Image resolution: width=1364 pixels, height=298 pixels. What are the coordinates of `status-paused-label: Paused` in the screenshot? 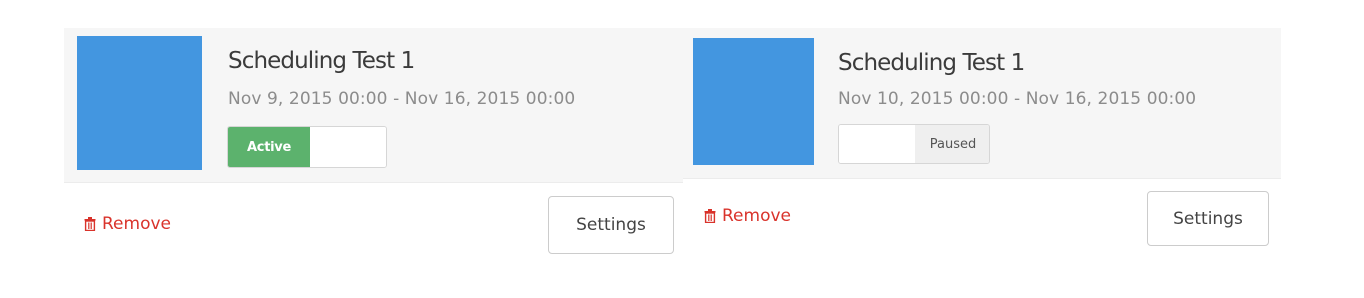 It's located at (952, 144).